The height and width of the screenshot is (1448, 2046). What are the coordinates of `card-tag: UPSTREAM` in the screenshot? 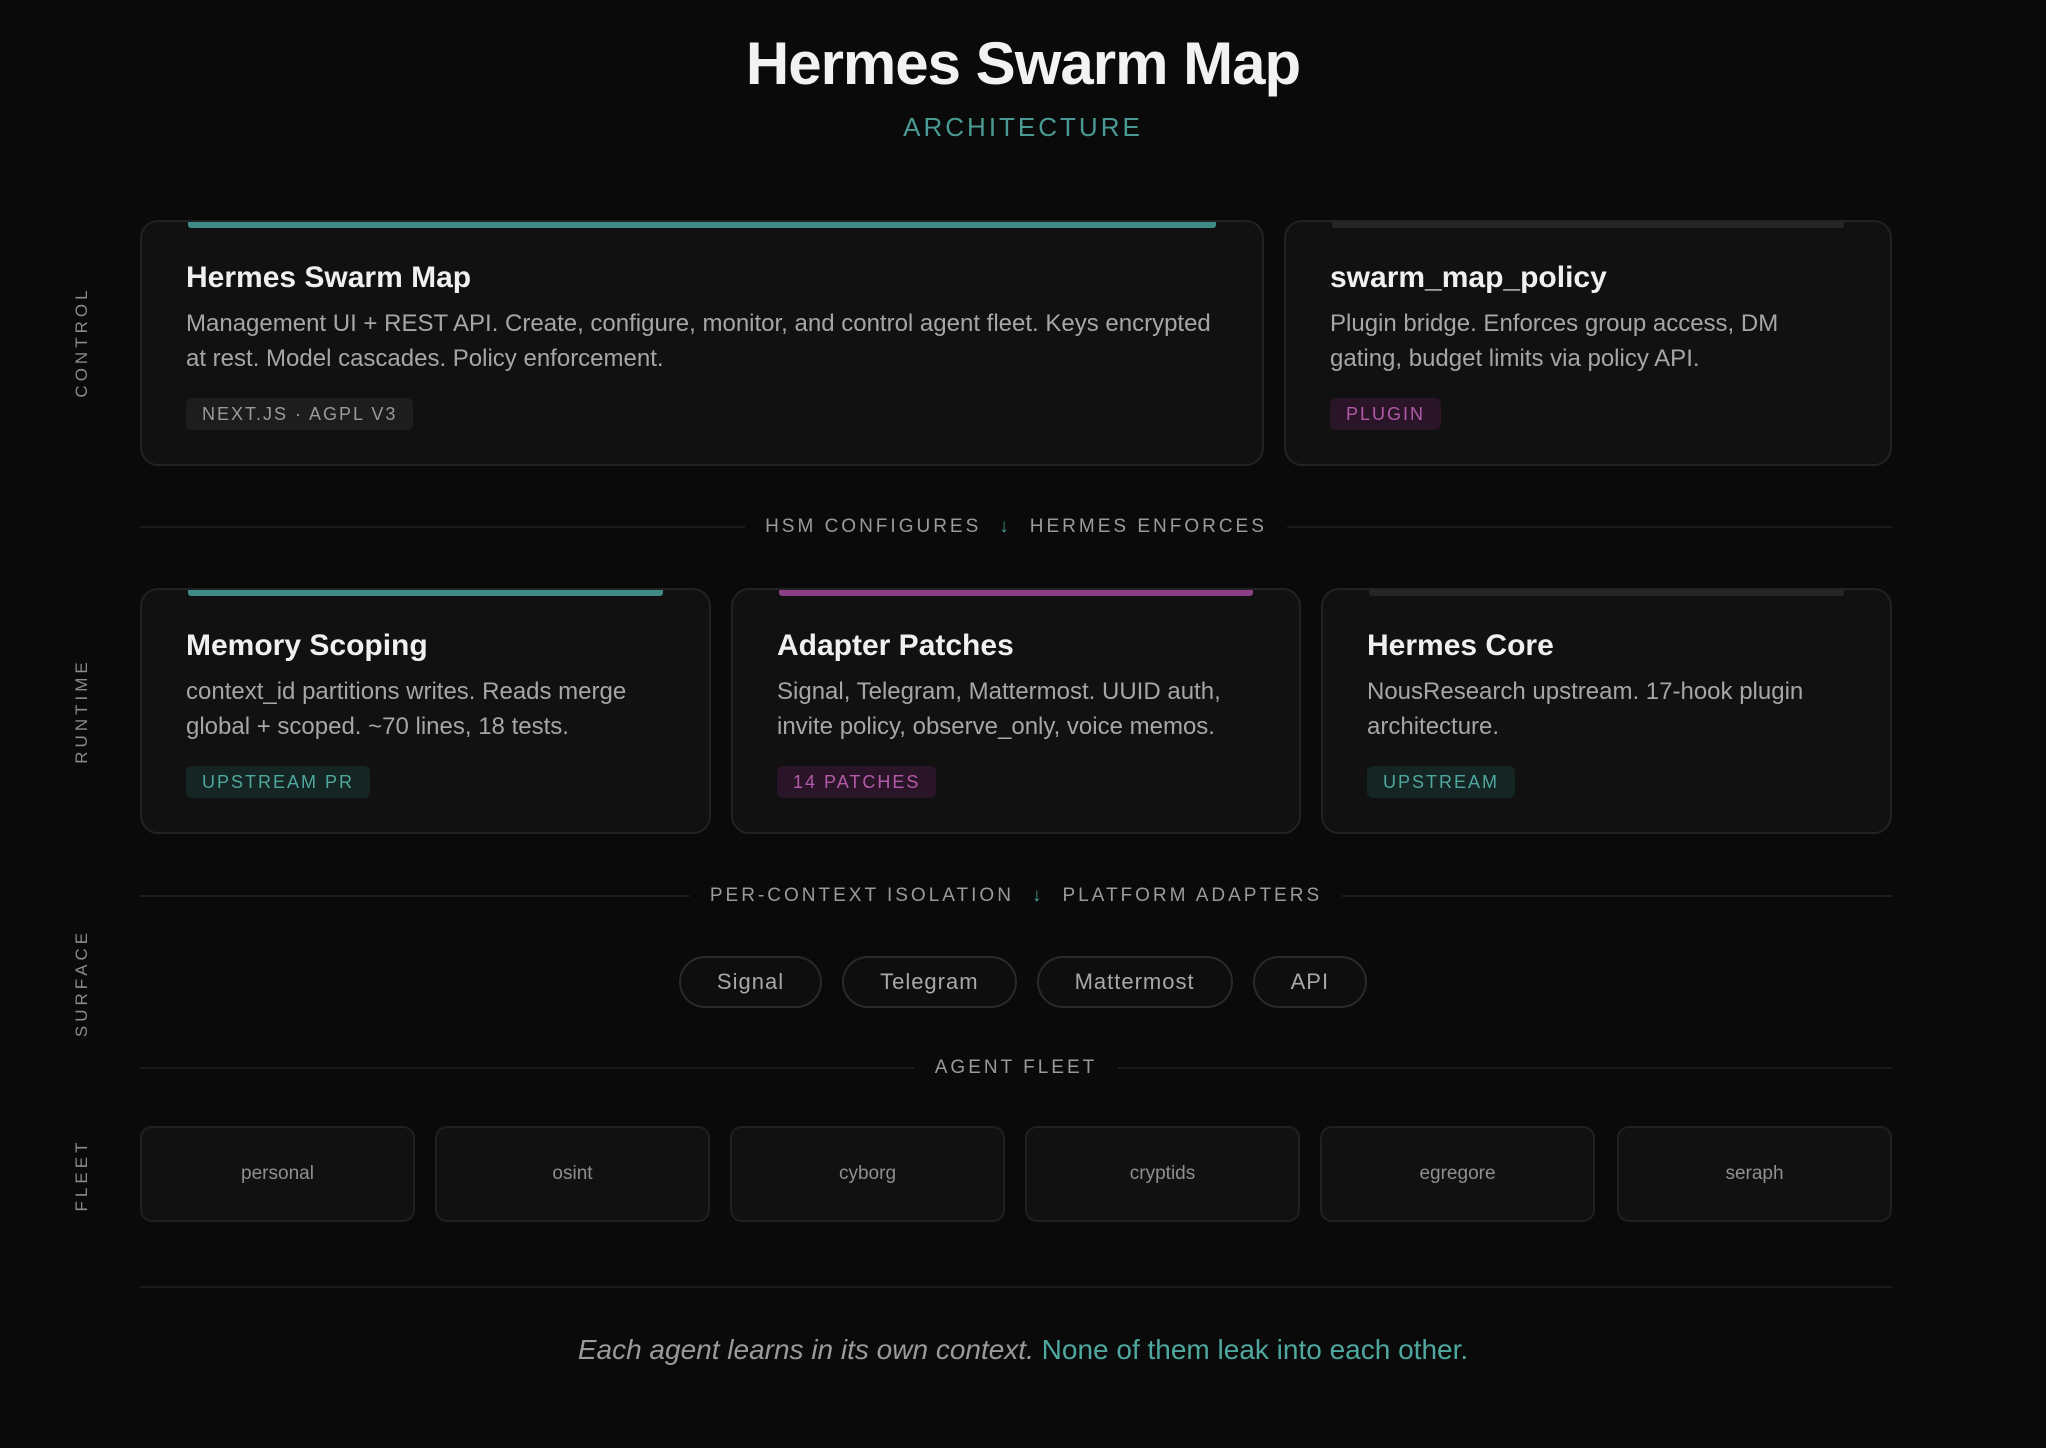 It's located at (1441, 782).